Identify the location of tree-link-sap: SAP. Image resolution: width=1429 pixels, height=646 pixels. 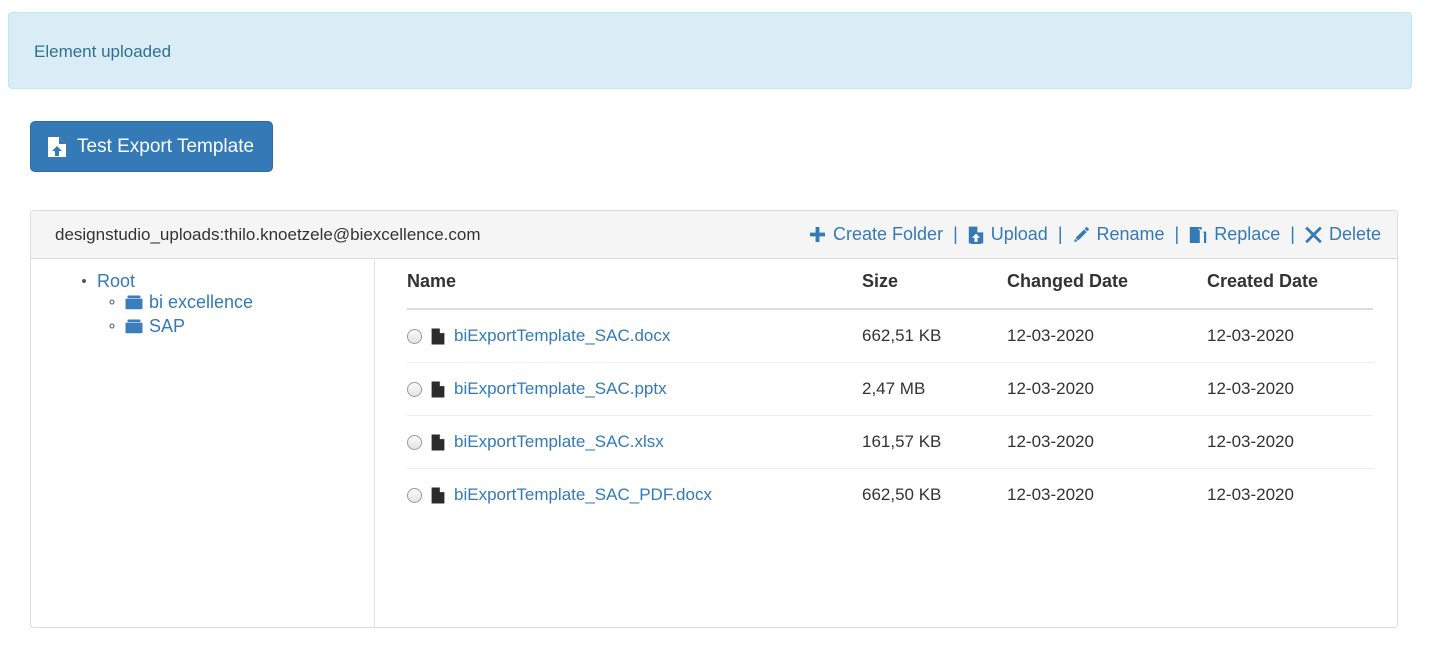
(155, 326).